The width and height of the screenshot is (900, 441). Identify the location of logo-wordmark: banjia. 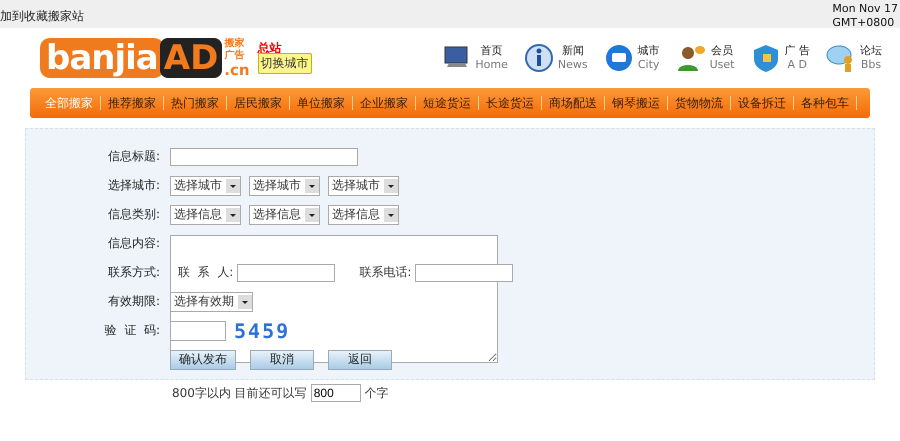
(102, 58).